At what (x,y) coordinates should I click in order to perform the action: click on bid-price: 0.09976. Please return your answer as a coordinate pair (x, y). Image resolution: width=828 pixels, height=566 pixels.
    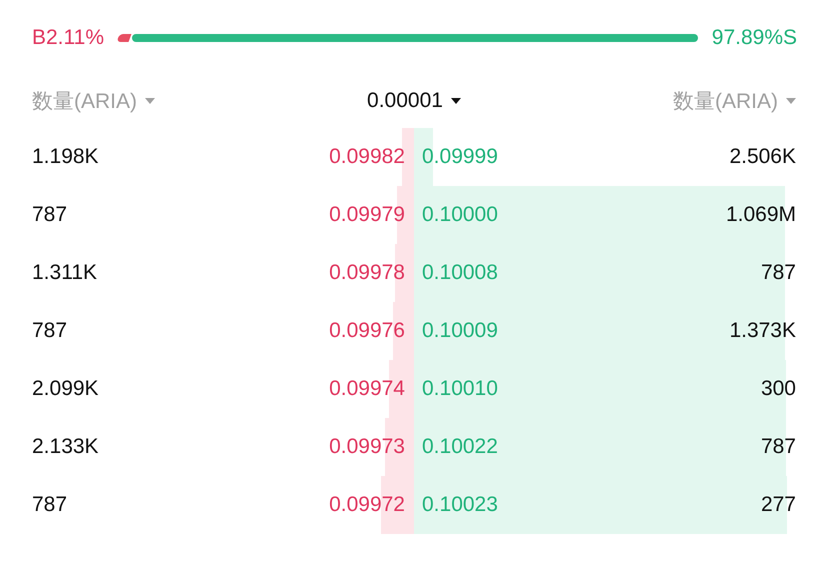
    Looking at the image, I should click on (367, 331).